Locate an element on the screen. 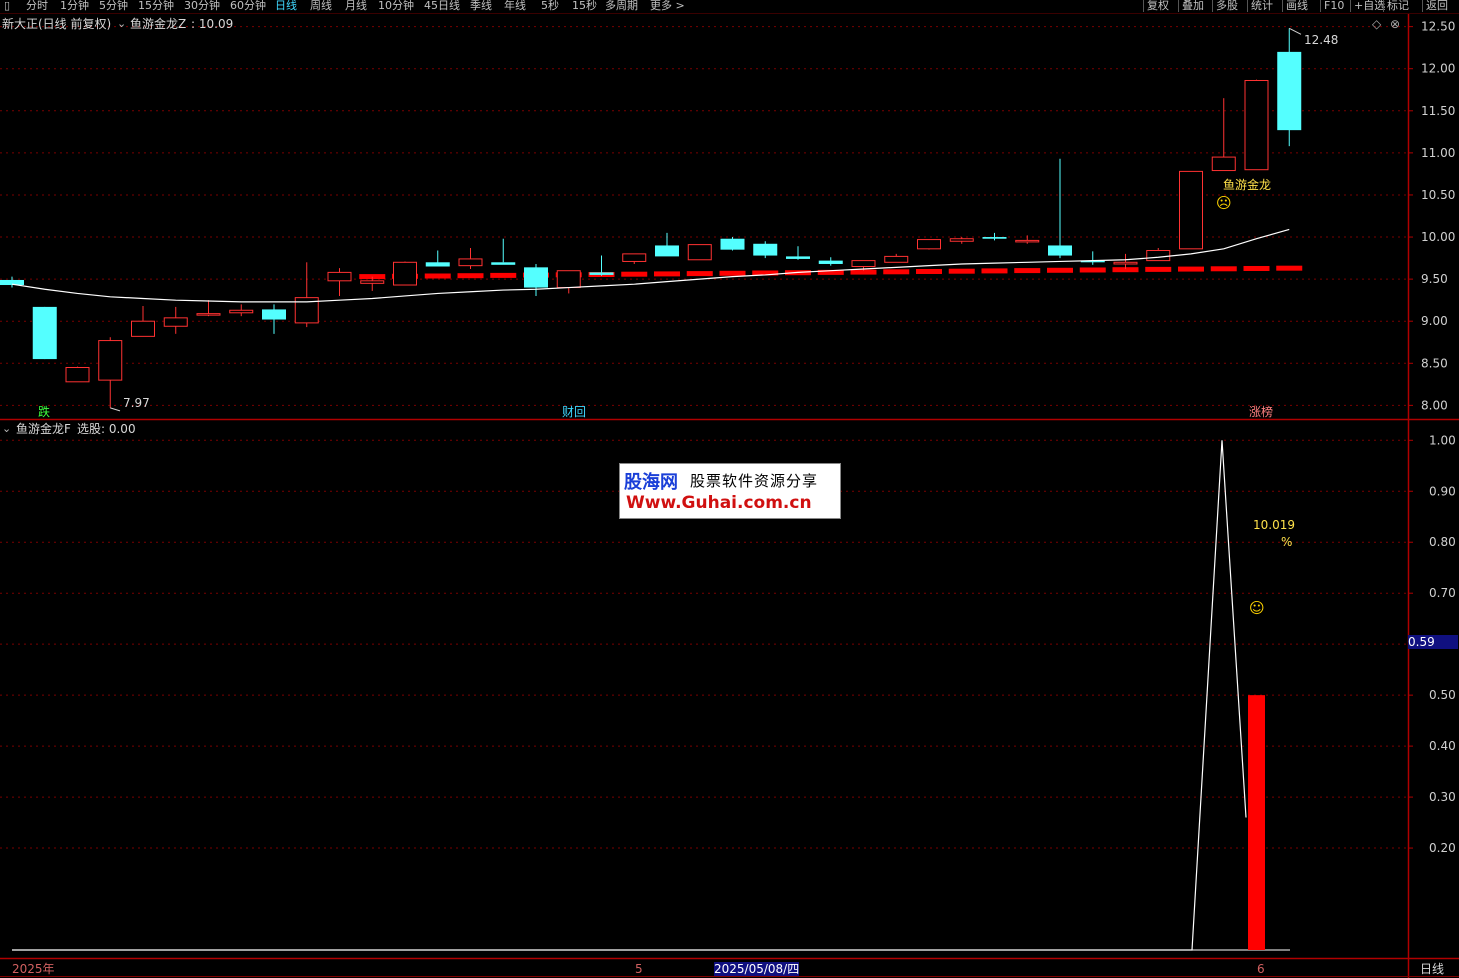  diamond-icon: ◇ is located at coordinates (1376, 24).